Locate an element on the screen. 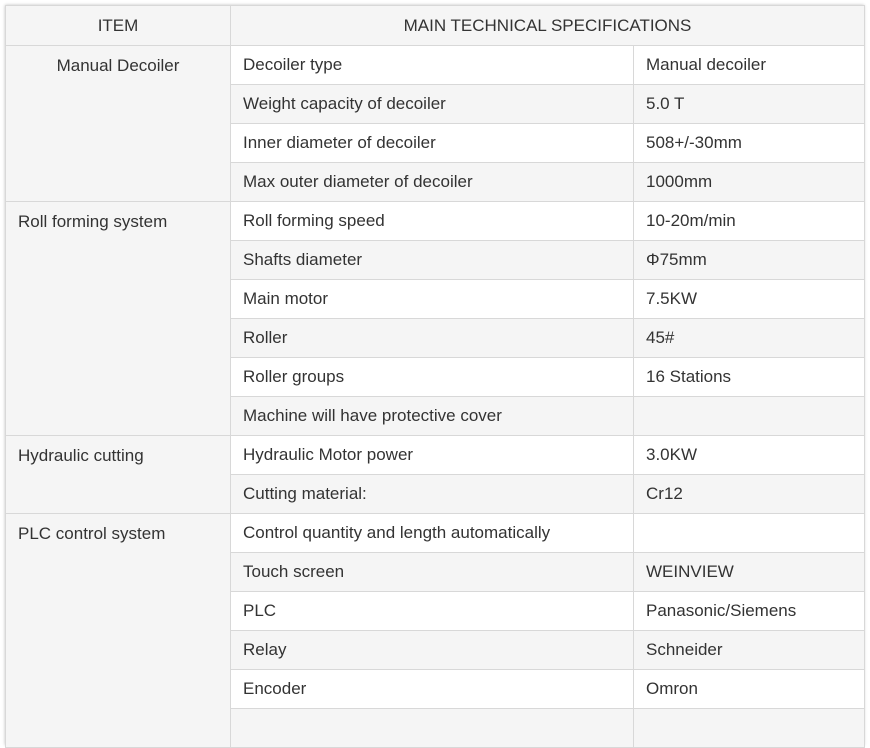  param-cell: Main motor is located at coordinates (432, 299).